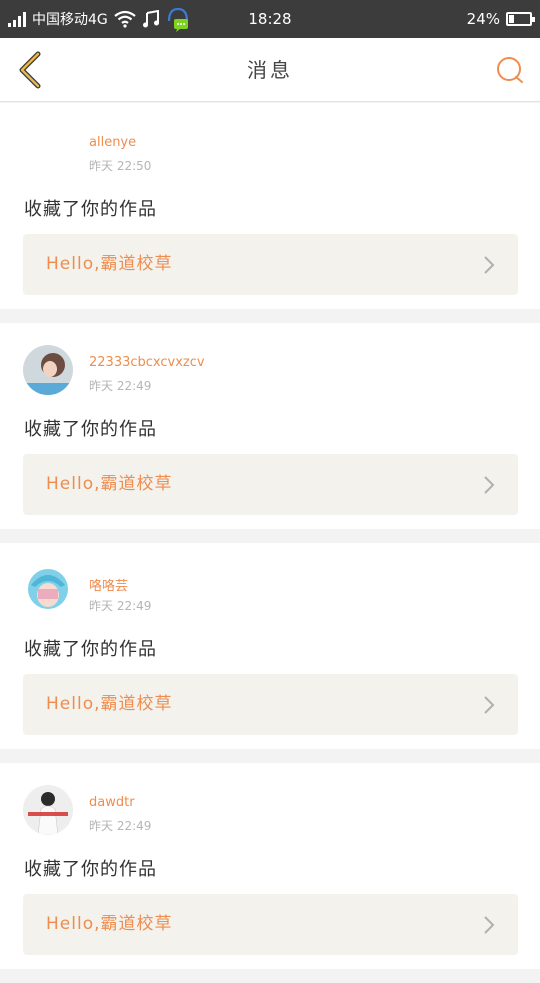 The height and width of the screenshot is (983, 540). I want to click on battery-percent: 24%, so click(483, 19).